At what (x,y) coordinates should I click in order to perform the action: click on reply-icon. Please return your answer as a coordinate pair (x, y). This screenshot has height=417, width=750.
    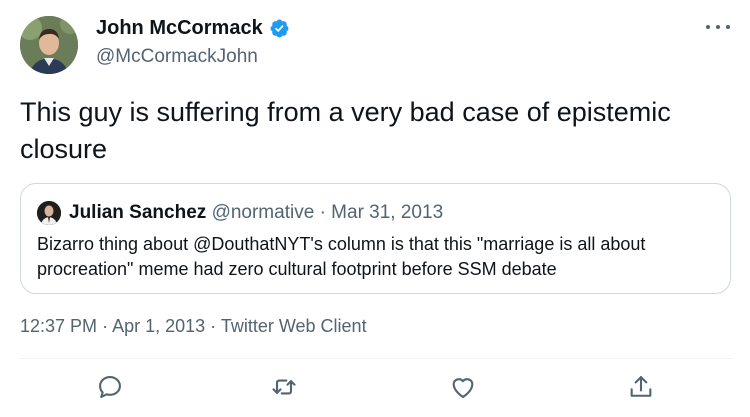
    Looking at the image, I should click on (110, 387).